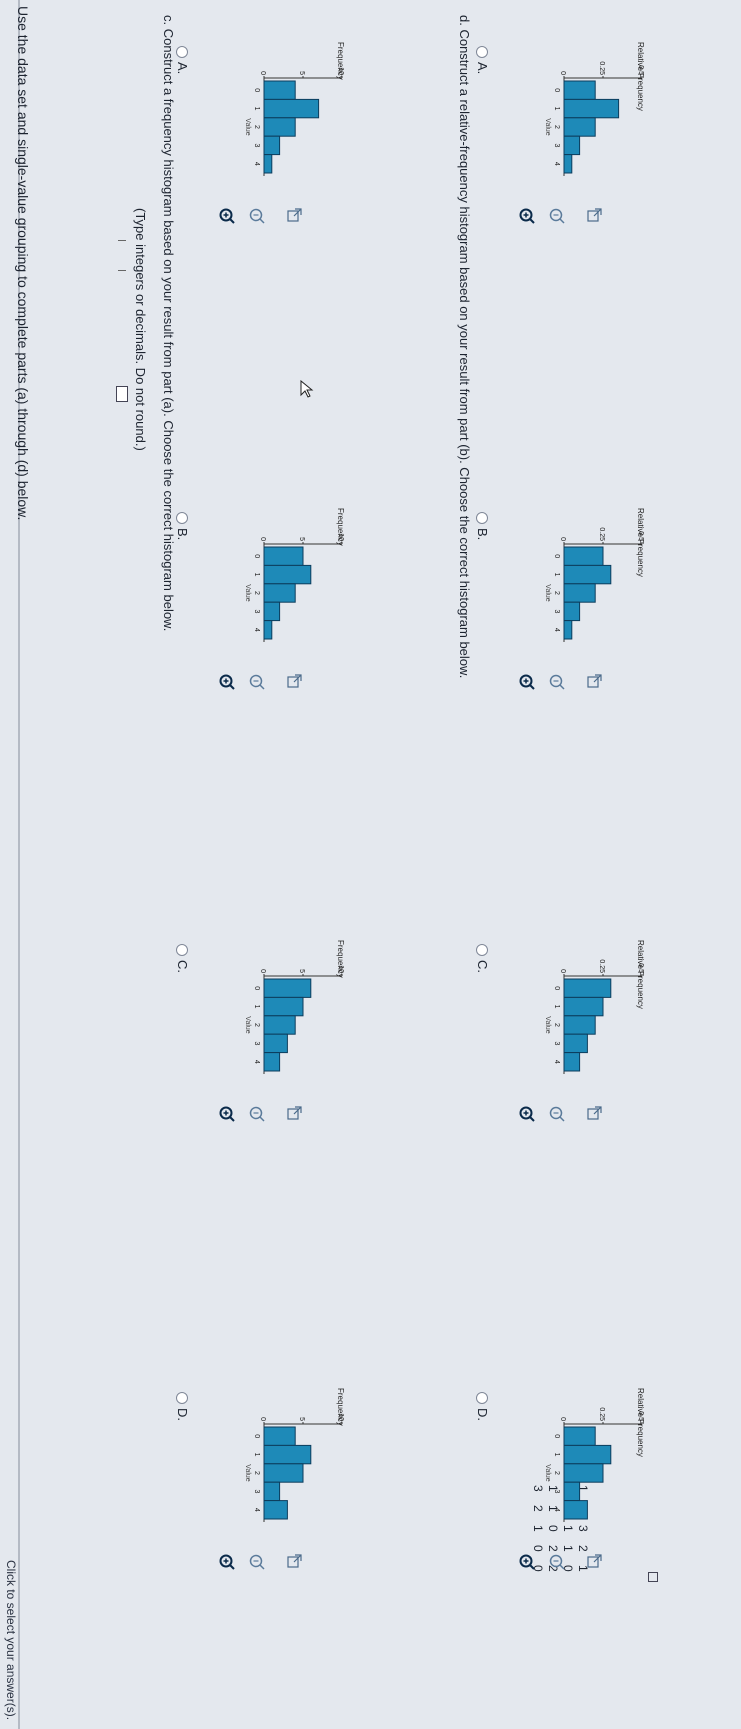 The width and height of the screenshot is (741, 1729). Describe the element at coordinates (122, 394) in the screenshot. I see `answer-input` at that location.